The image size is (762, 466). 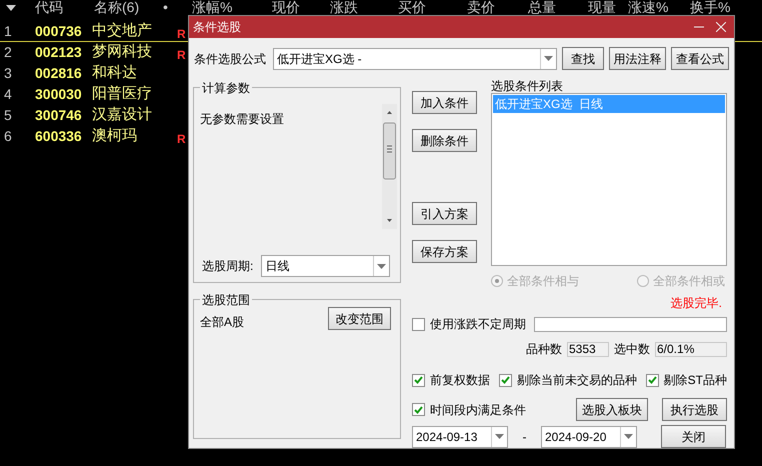 What do you see at coordinates (8, 114) in the screenshot?
I see `row-number: 5` at bounding box center [8, 114].